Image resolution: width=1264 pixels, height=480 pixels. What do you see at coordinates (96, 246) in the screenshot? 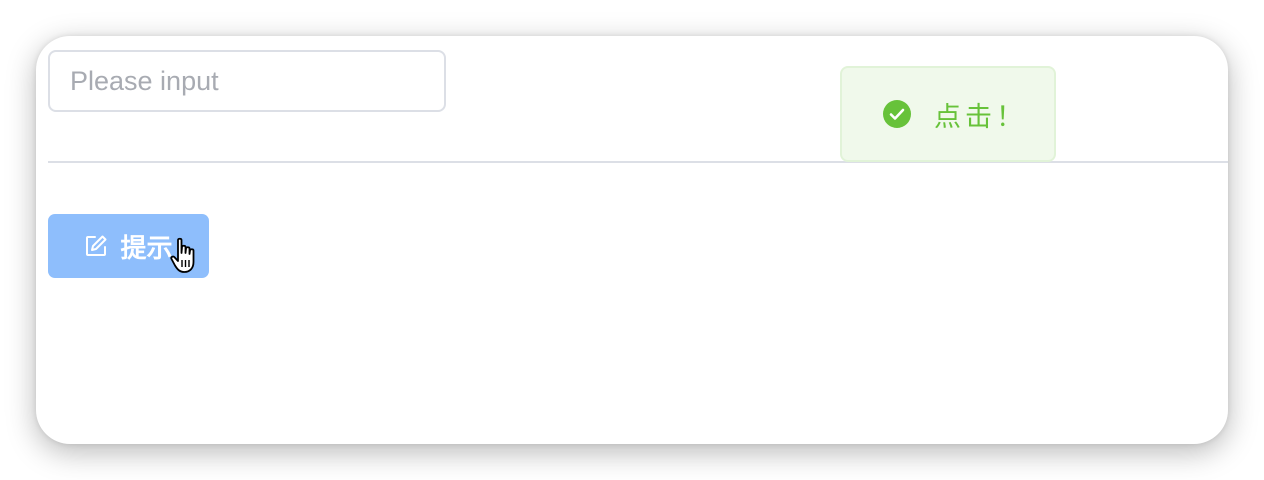
I see `edit-icon` at bounding box center [96, 246].